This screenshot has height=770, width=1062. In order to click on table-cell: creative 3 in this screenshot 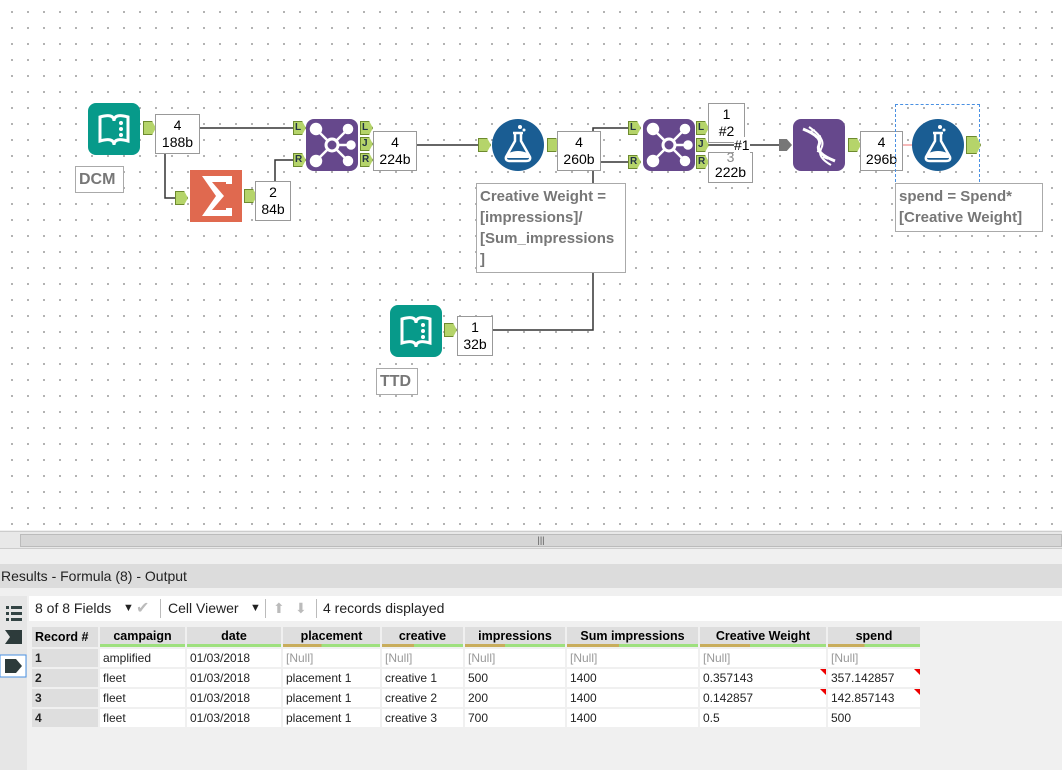, I will do `click(422, 718)`.